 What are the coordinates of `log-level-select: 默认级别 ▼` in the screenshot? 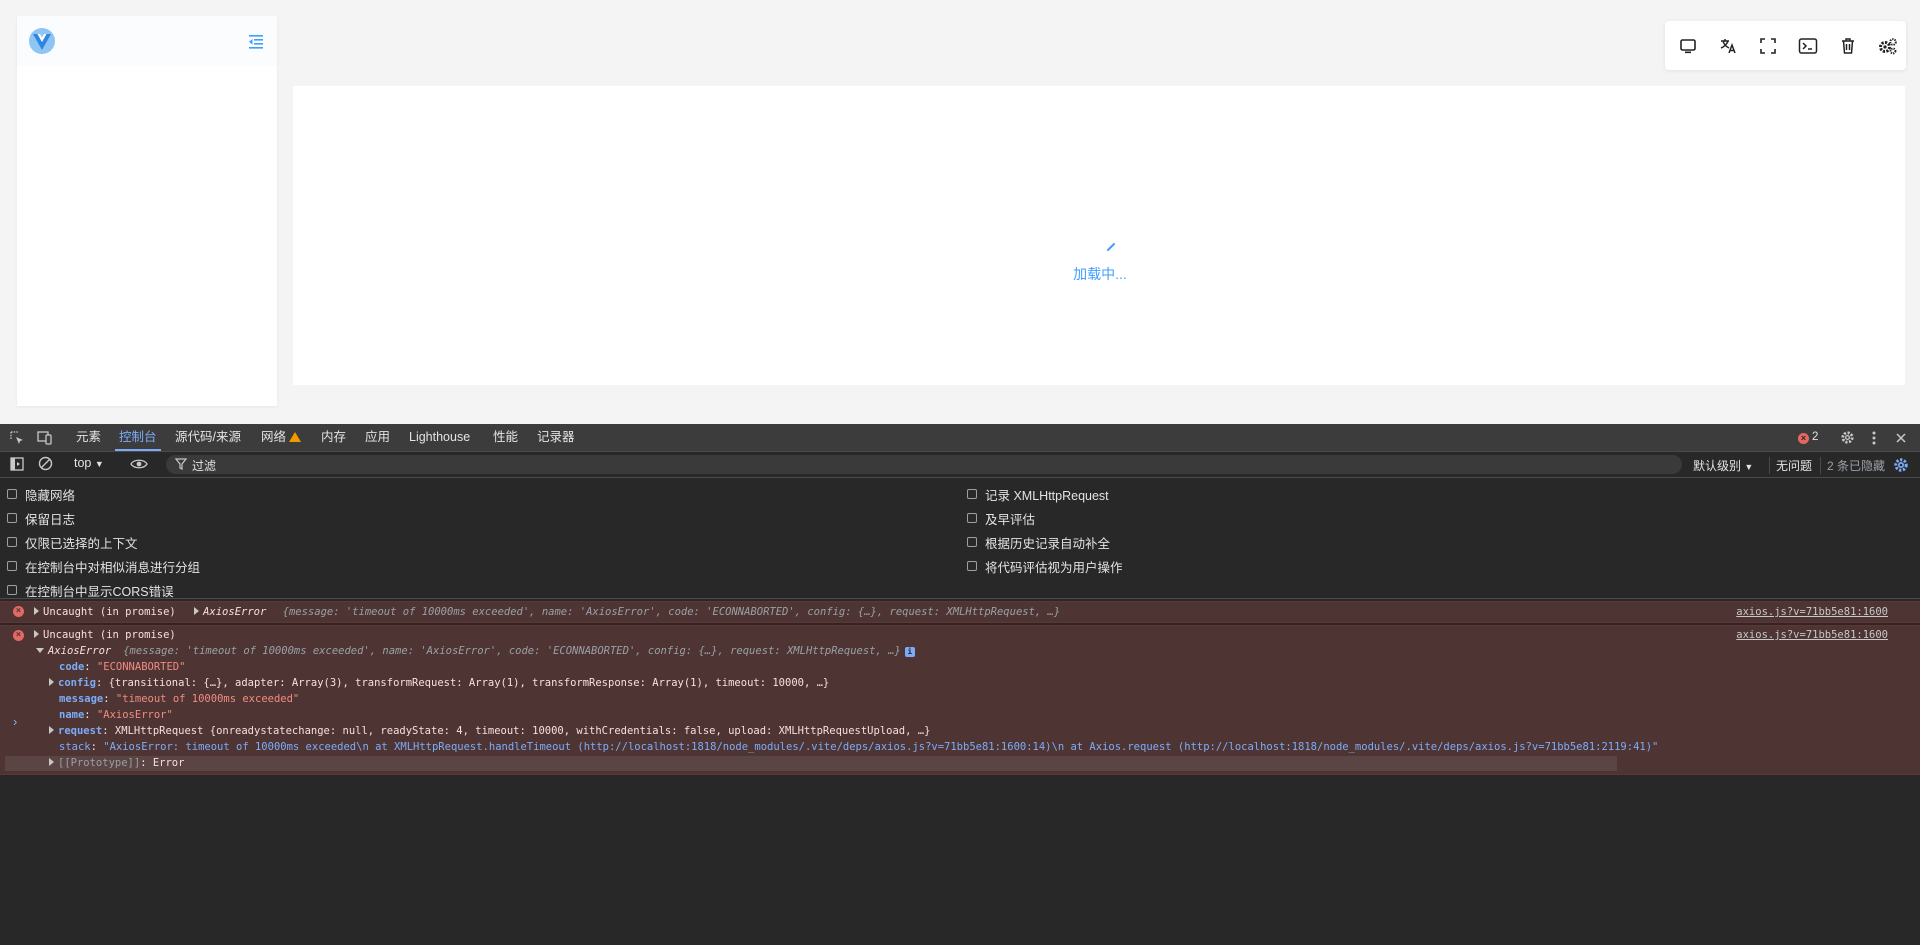 It's located at (1723, 465).